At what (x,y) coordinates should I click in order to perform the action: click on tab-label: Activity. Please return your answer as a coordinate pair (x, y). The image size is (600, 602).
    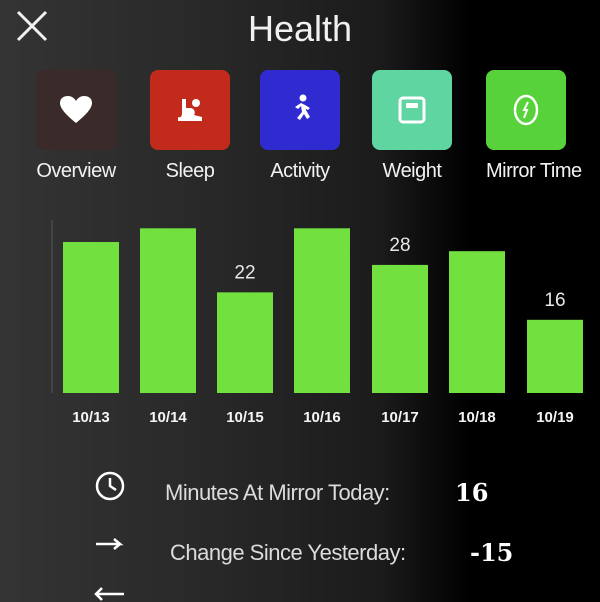
    Looking at the image, I should click on (300, 171).